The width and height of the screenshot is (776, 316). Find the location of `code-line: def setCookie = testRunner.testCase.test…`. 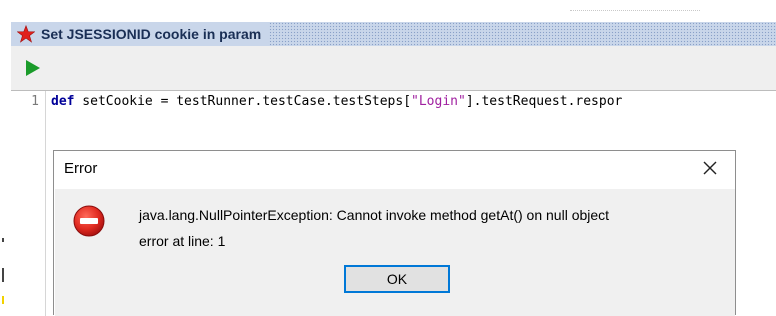

code-line: def setCookie = testRunner.testCase.test… is located at coordinates (336, 101).